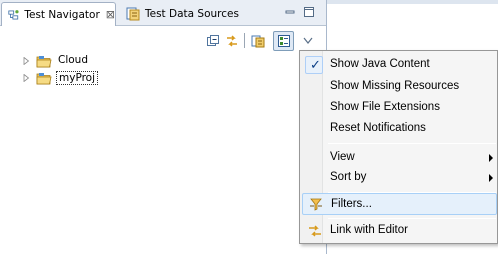 The width and height of the screenshot is (498, 254). I want to click on tab-label: Test Navigator, so click(62, 14).